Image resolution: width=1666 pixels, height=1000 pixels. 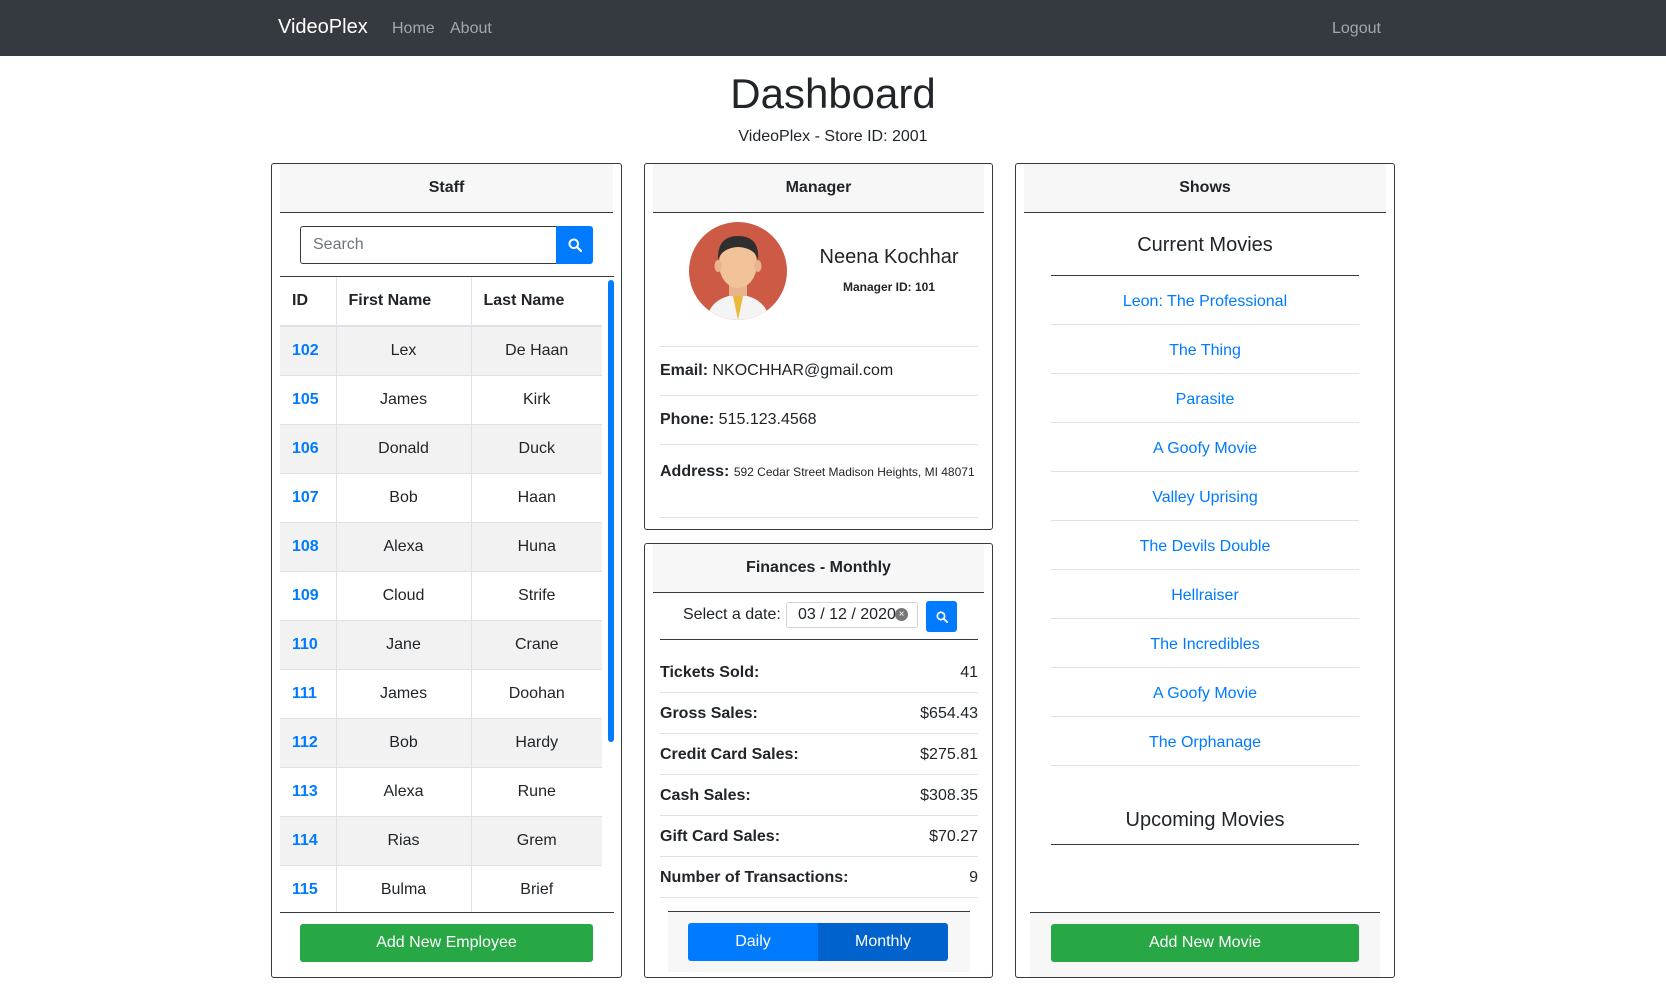 I want to click on table-row: 113 Alexa Rune, so click(x=441, y=791).